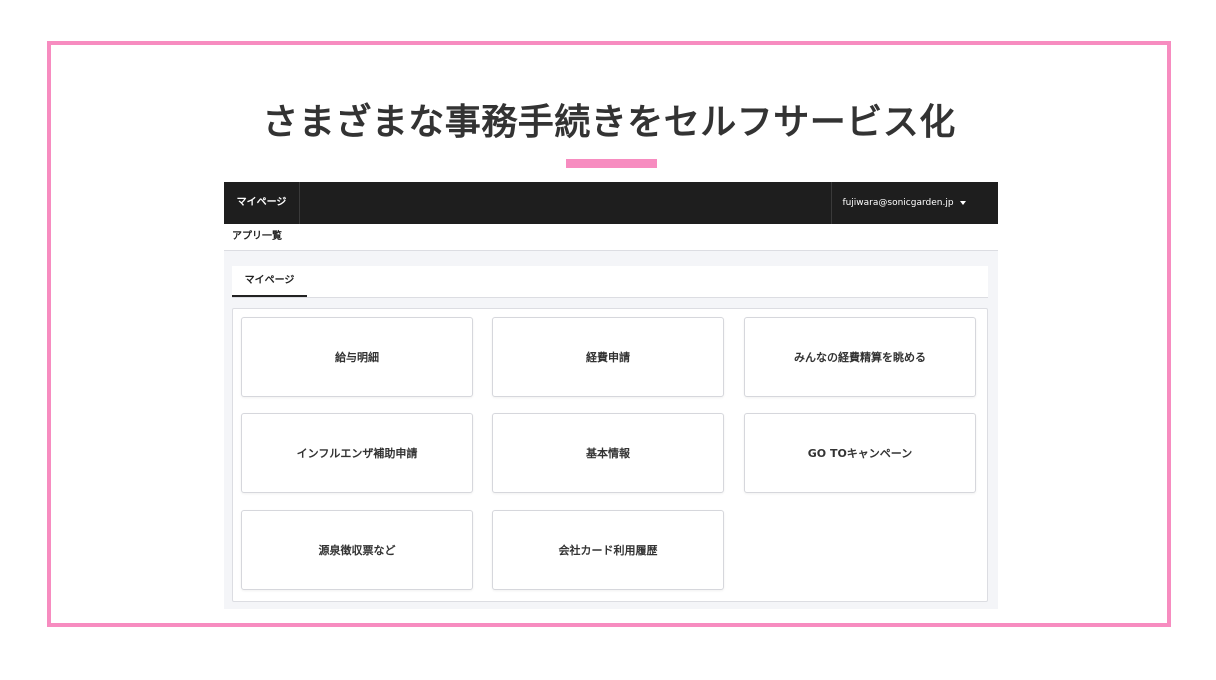  Describe the element at coordinates (269, 281) in the screenshot. I see `tab-mypage: マイページ` at that location.